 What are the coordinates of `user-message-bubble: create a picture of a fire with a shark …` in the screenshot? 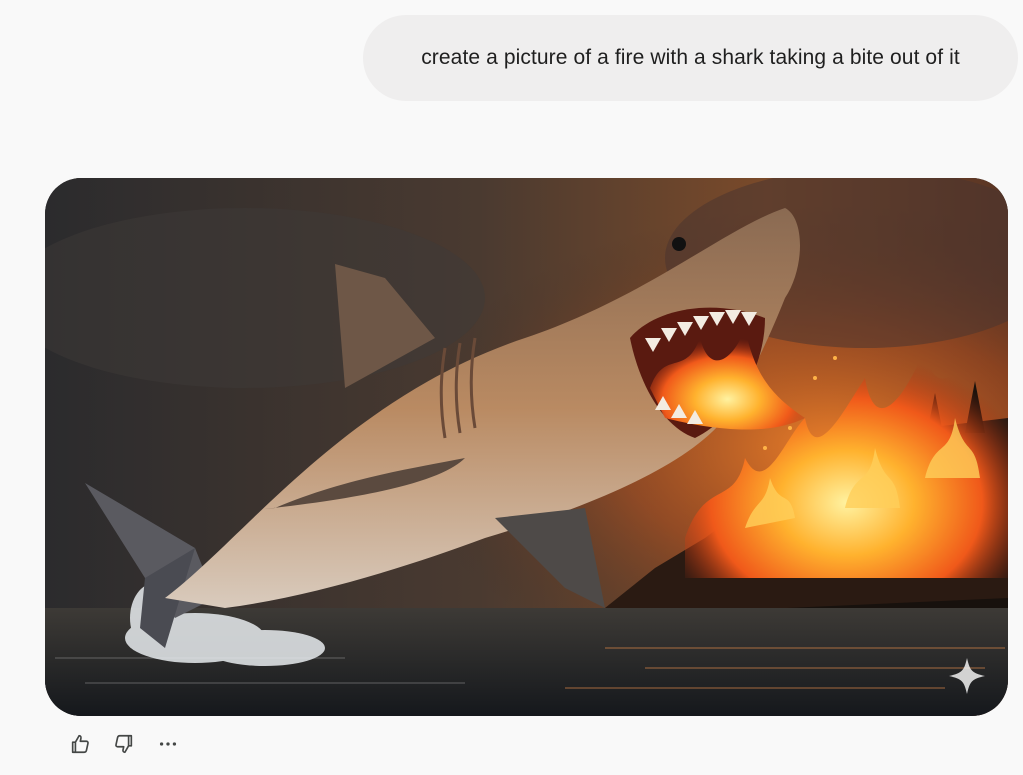 It's located at (690, 58).